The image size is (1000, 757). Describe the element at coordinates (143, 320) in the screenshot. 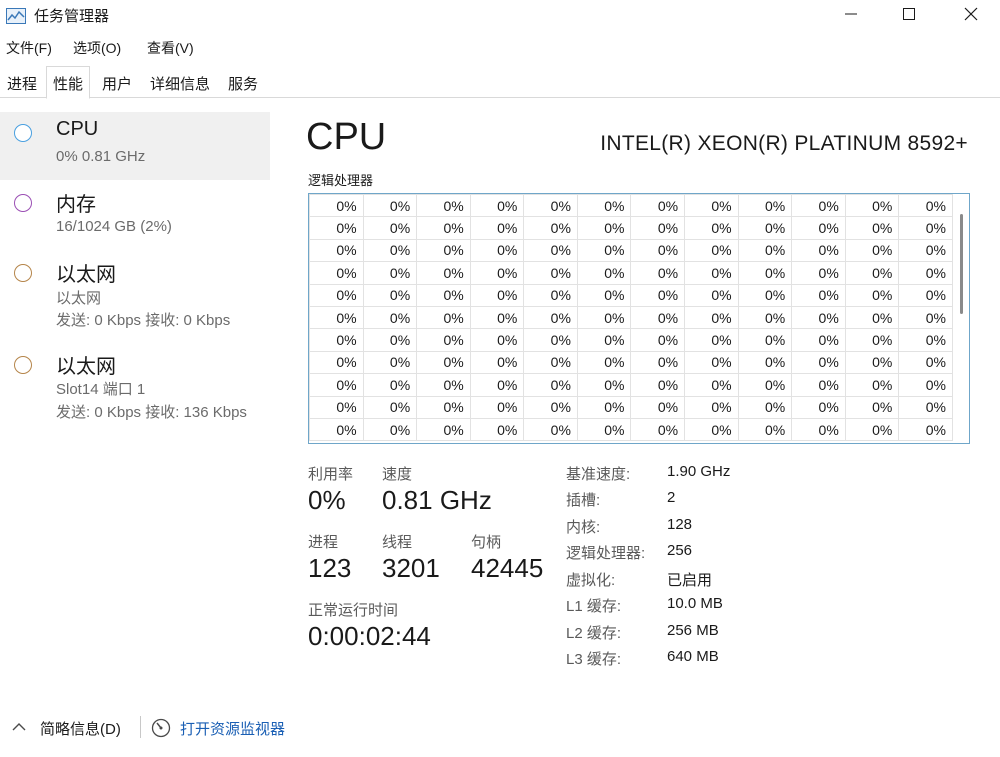

I see `sidebar-item-throughput: 发送: 0 Kbps 接收: 0 Kbps` at that location.